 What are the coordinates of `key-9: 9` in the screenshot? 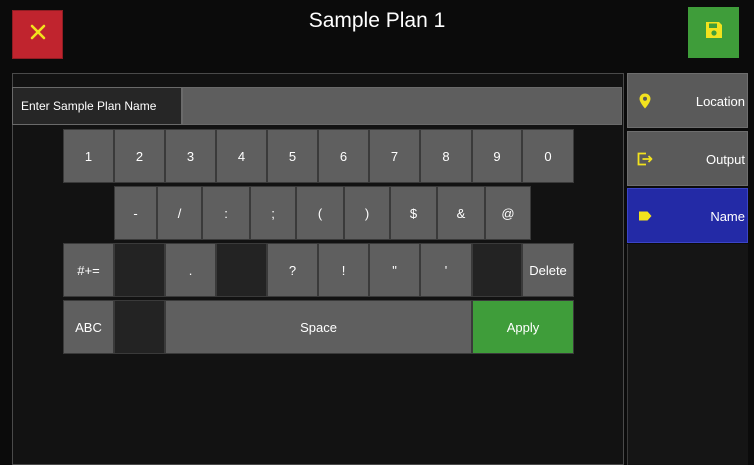 It's located at (497, 156).